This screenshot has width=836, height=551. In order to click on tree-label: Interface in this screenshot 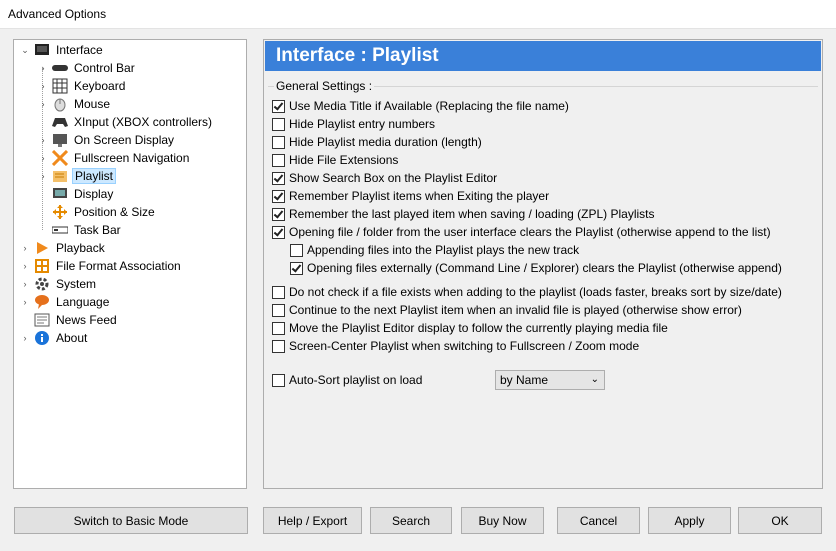, I will do `click(79, 50)`.